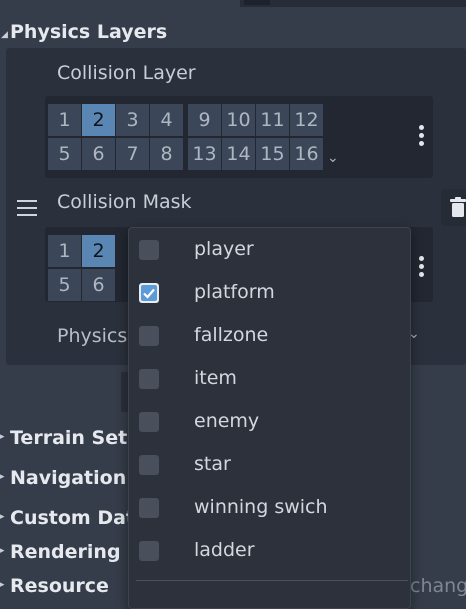  What do you see at coordinates (438, 586) in the screenshot?
I see `resource-change-text: chang` at bounding box center [438, 586].